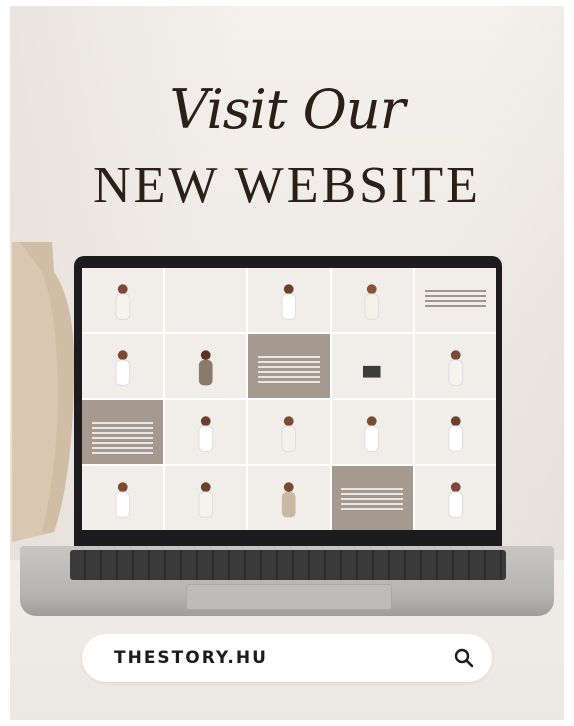  I want to click on frame-bottom, so click(287, 723).